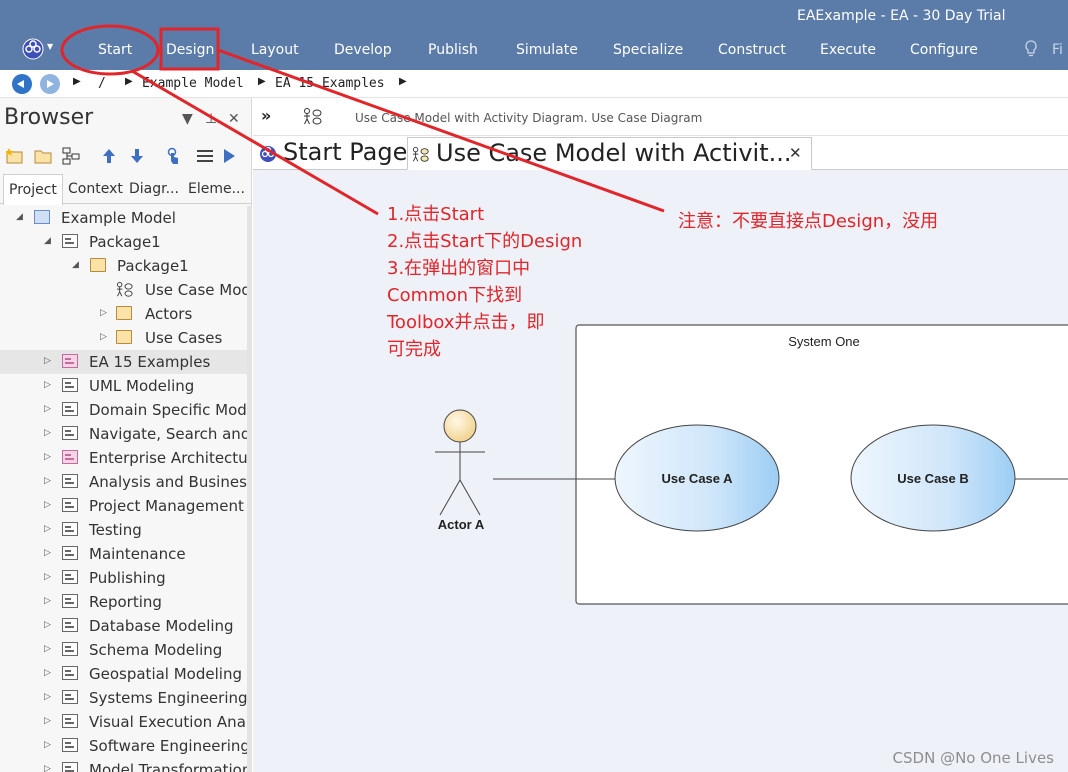  Describe the element at coordinates (33, 49) in the screenshot. I see `ea-logo-icon` at that location.